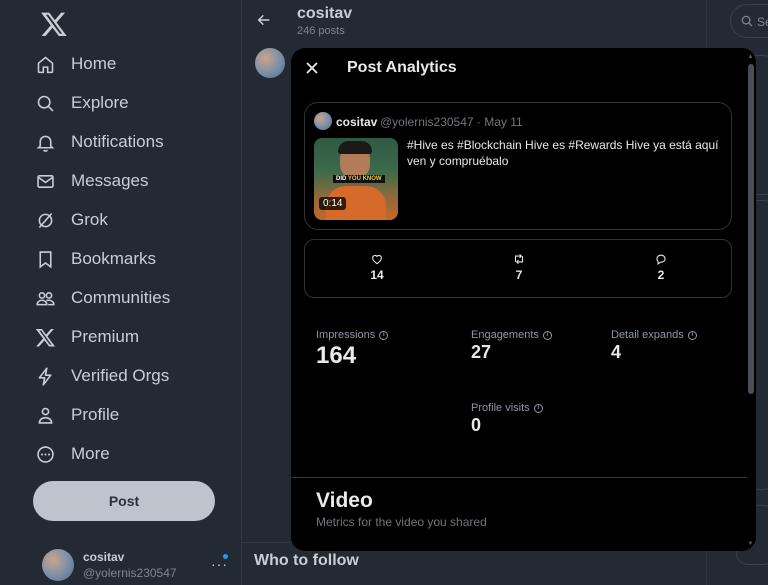  I want to click on more-circle-icon, so click(45, 454).